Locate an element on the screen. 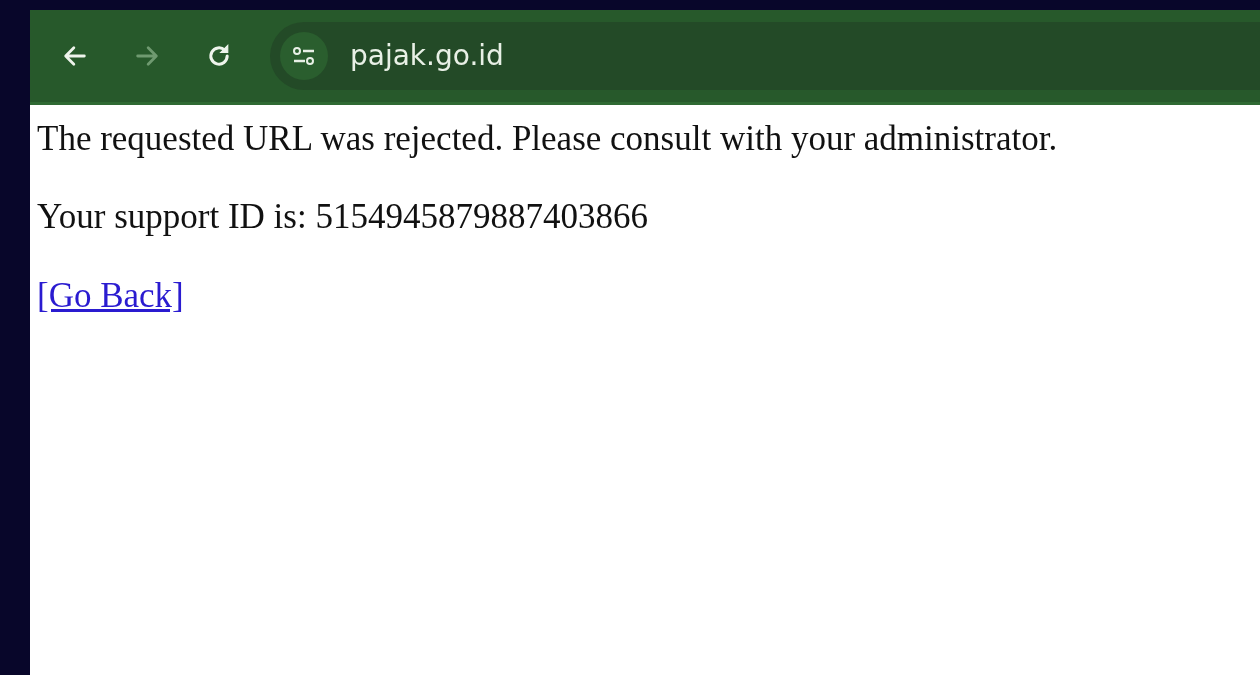 The image size is (1260, 675). url-text: pajak.go.id is located at coordinates (427, 56).